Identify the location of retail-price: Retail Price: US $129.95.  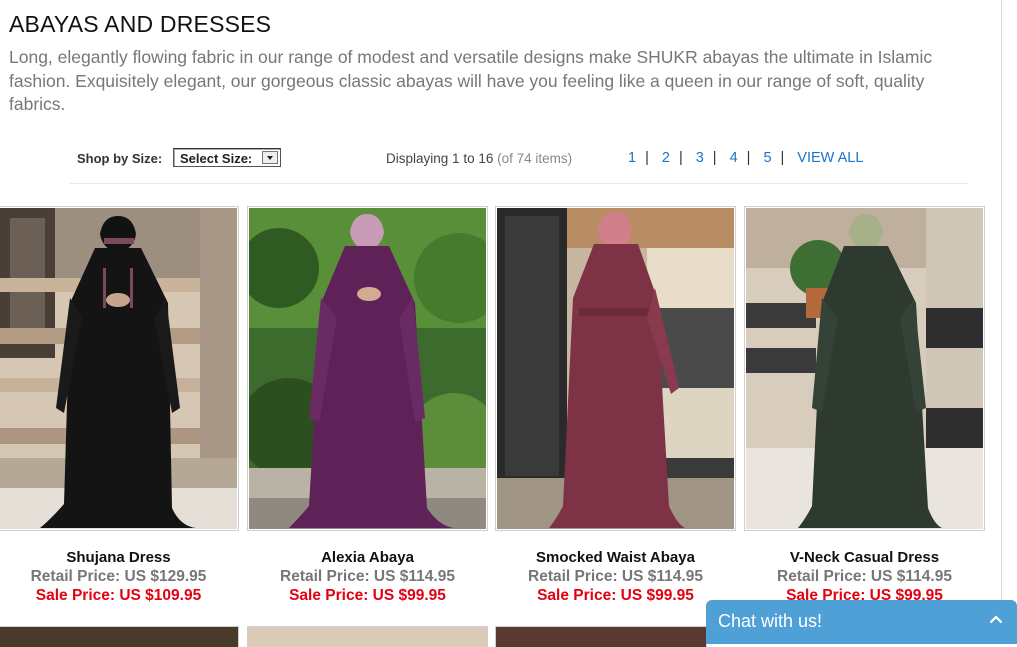
(118, 576).